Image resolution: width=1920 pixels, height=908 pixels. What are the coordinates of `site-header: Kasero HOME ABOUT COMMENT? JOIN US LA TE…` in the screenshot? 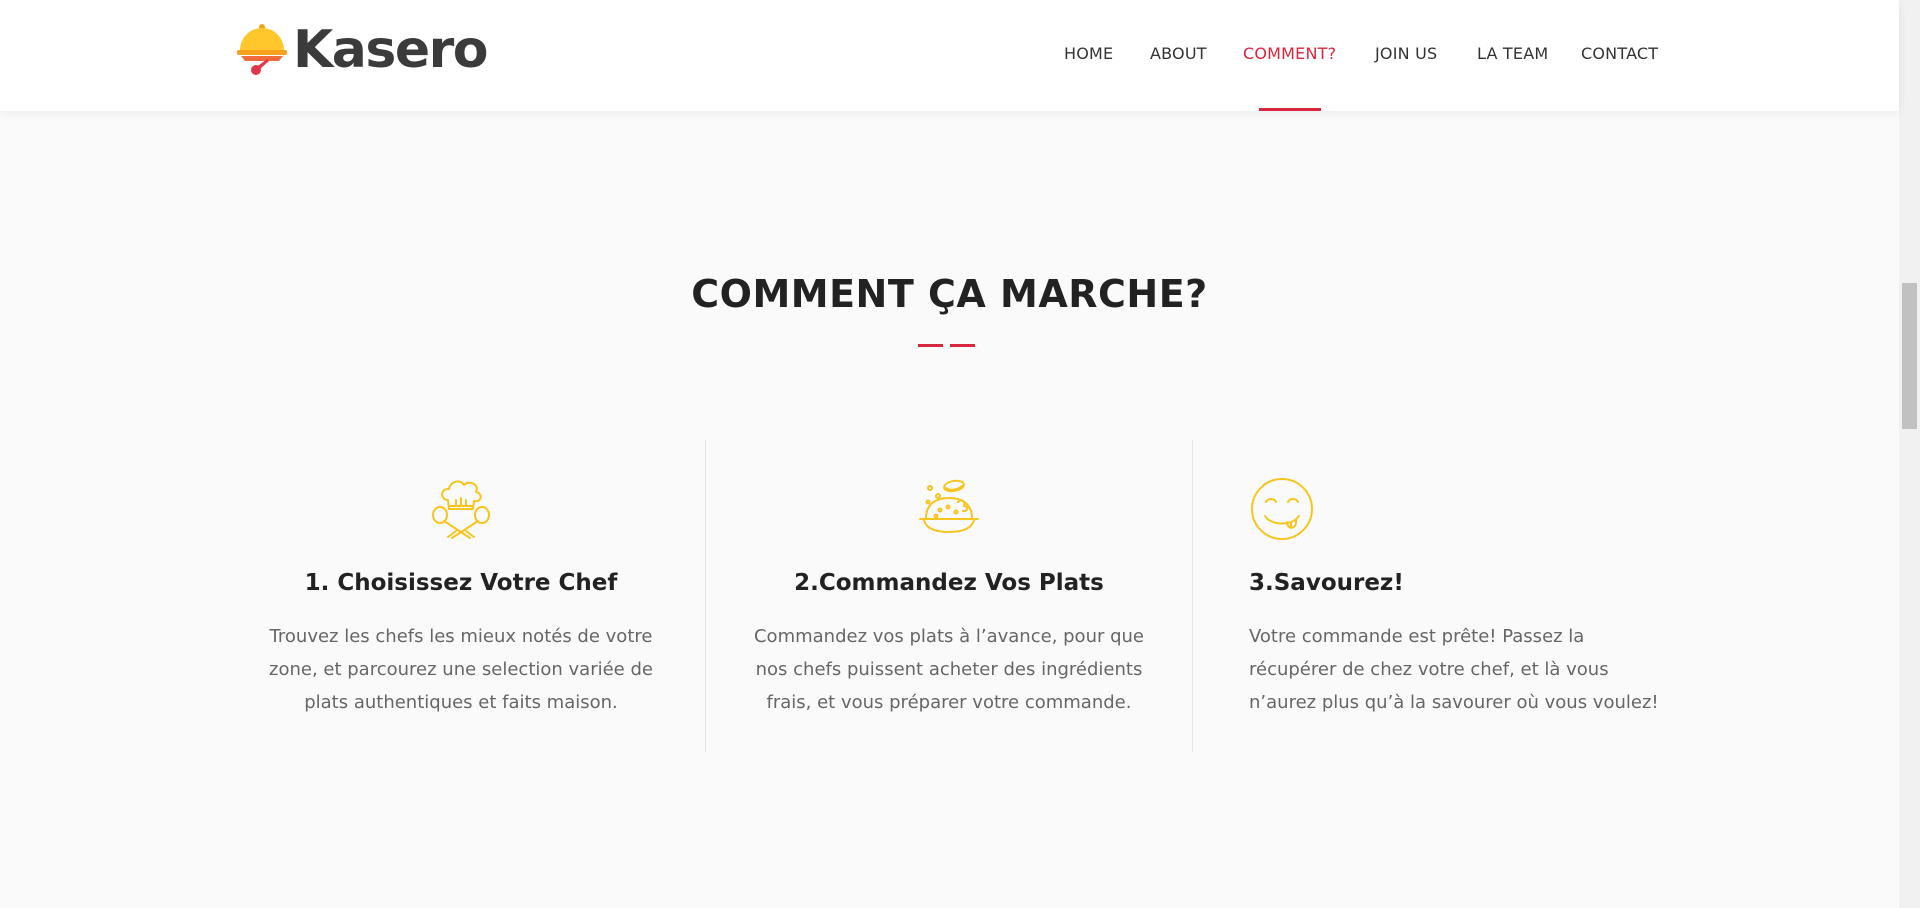 It's located at (949, 55).